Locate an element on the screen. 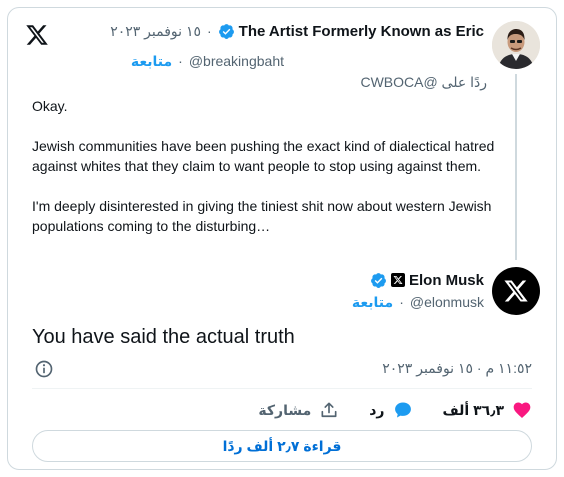 This screenshot has height=477, width=564. parent-handle-row: @breakingbaht · متابعة is located at coordinates (207, 61).